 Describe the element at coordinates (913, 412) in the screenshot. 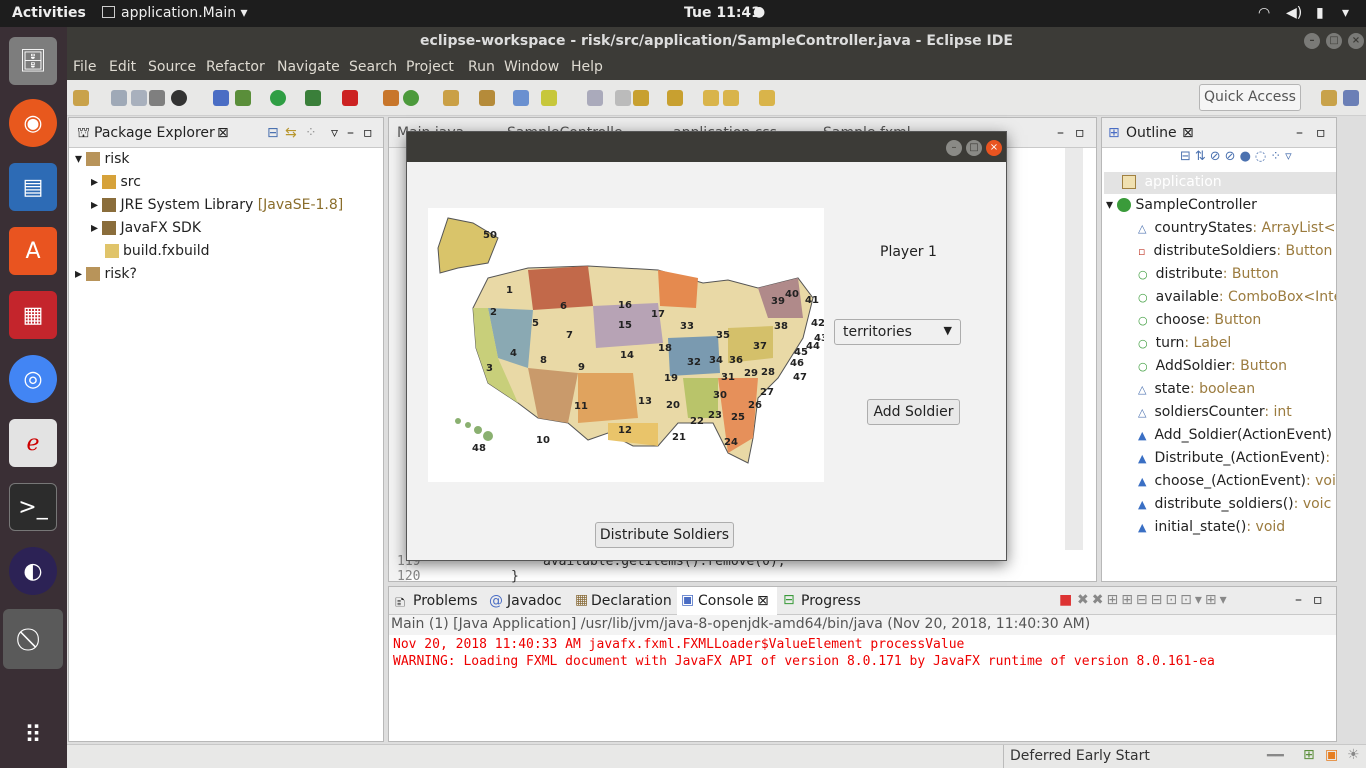

I see `add-soldier-button: Add Soldier` at that location.